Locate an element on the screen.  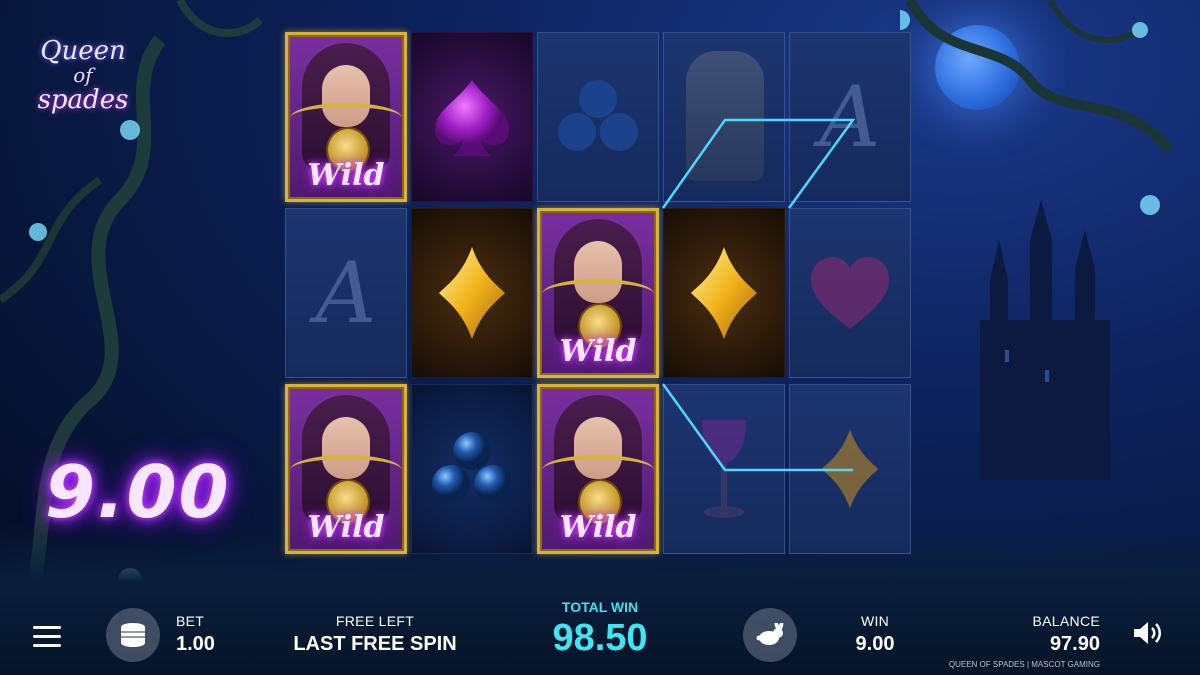
bet-settings-button is located at coordinates (133, 635).